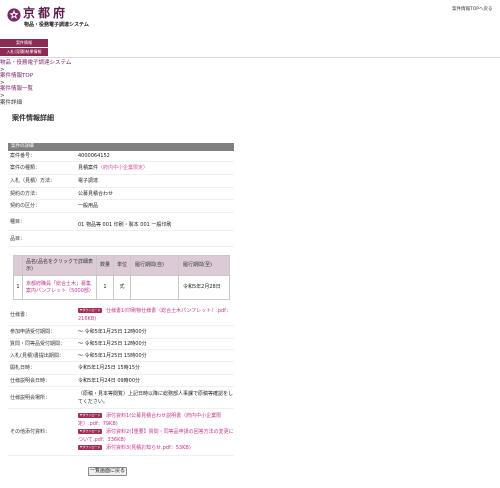  What do you see at coordinates (38, 344) in the screenshot?
I see `question-period-label: 質問・同等品受付期間：` at bounding box center [38, 344].